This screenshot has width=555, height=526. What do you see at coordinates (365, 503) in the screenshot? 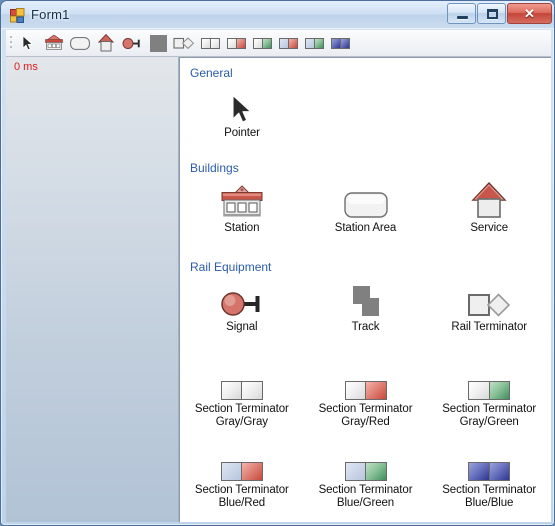
I see `palette-item-sublabel: Blue/Green` at bounding box center [365, 503].